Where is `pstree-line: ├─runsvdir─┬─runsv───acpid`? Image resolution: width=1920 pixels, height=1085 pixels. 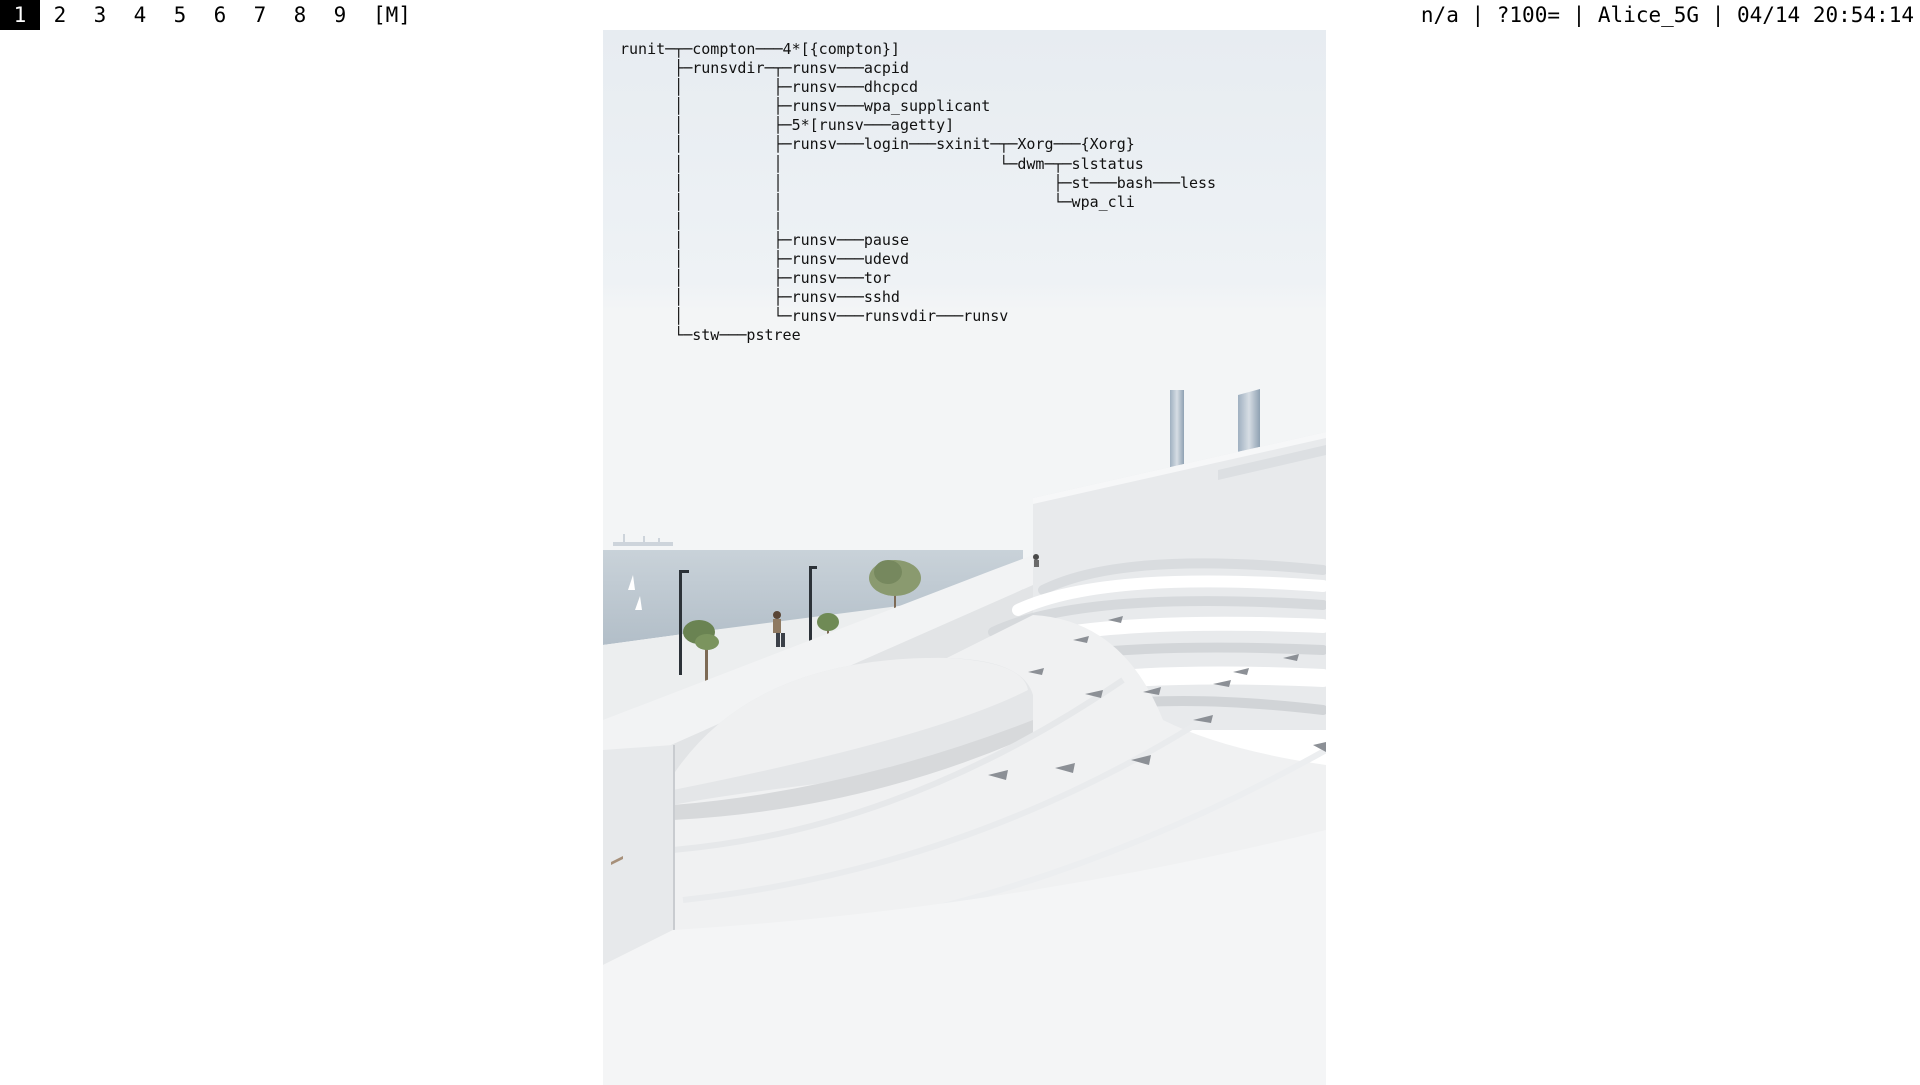
pstree-line: ├─runsvdir─┬─runsv───acpid is located at coordinates (764, 68).